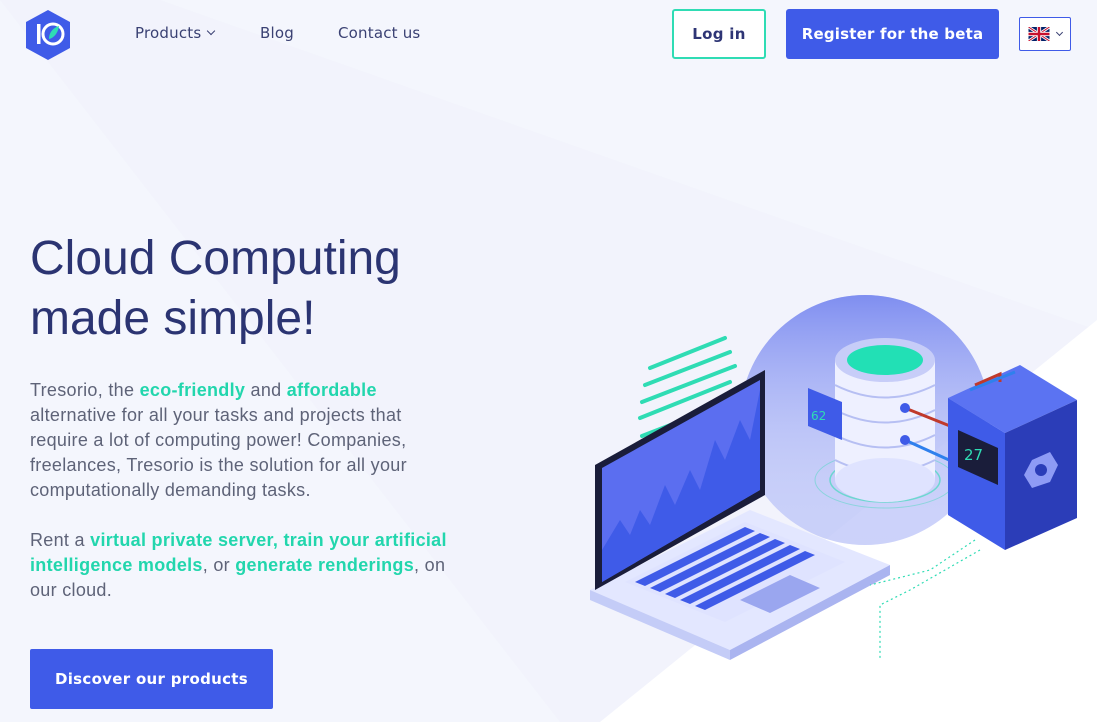  Describe the element at coordinates (173, 318) in the screenshot. I see `hero-title-line2: made simple!` at that location.